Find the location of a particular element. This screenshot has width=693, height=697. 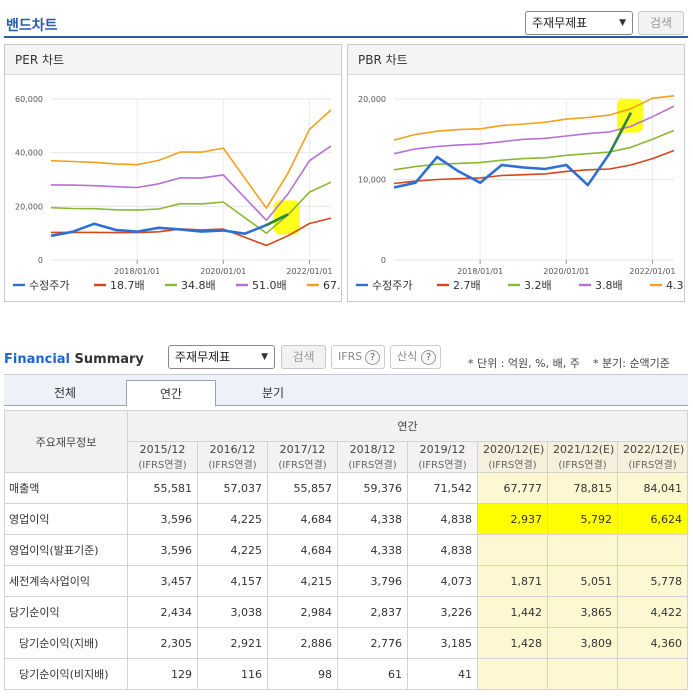

table-cell: 1,428 is located at coordinates (512, 643).